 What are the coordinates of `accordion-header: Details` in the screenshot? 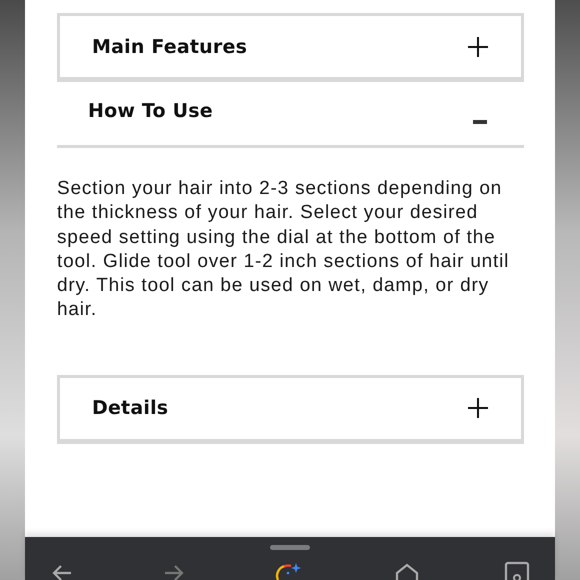 It's located at (290, 409).